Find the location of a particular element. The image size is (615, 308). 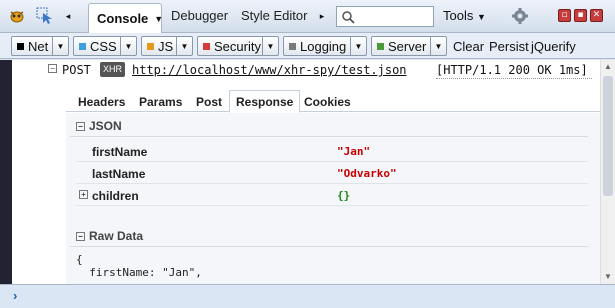

json-key: children is located at coordinates (115, 196).